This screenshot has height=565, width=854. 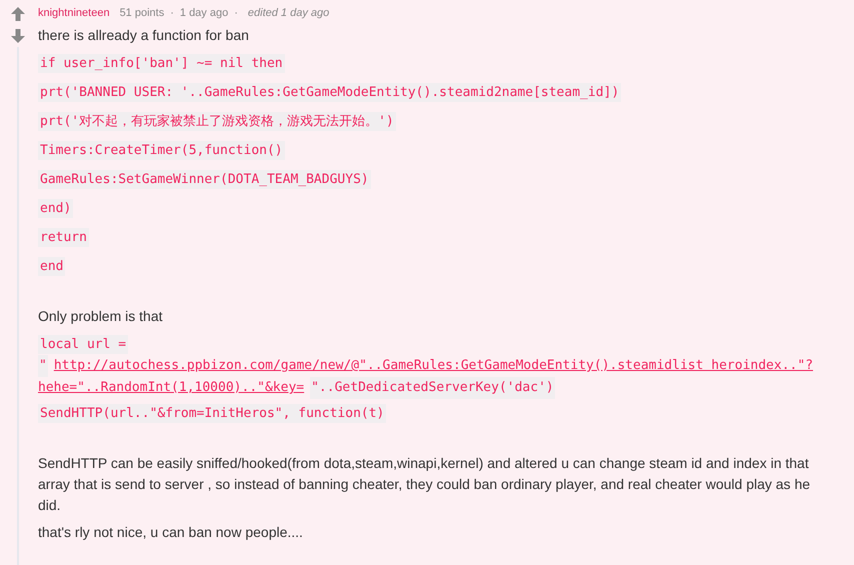 I want to click on inline-code: "..GetDedicatedServerKey('dac'), so click(x=432, y=388).